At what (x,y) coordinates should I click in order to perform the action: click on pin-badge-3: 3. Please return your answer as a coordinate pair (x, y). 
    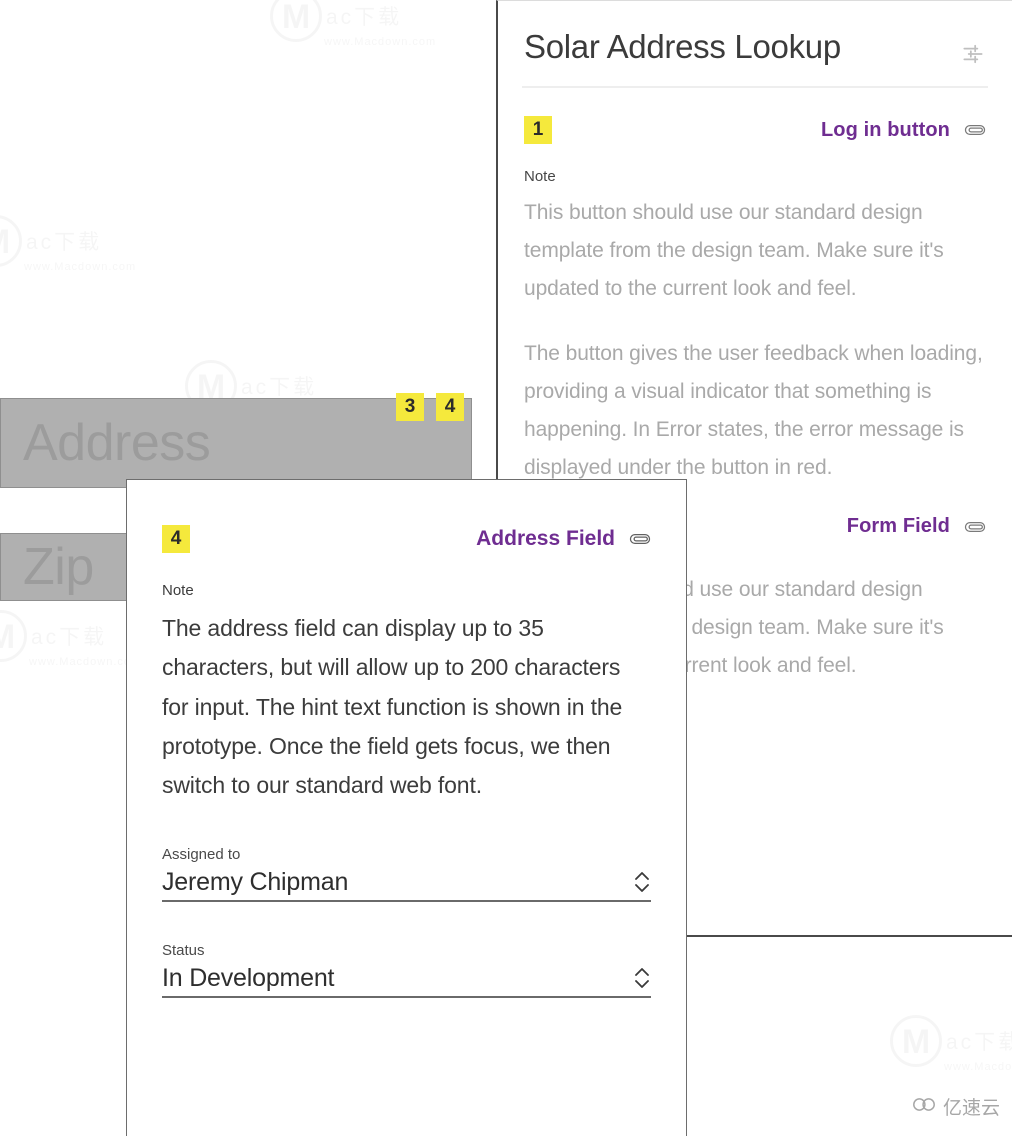
    Looking at the image, I should click on (410, 407).